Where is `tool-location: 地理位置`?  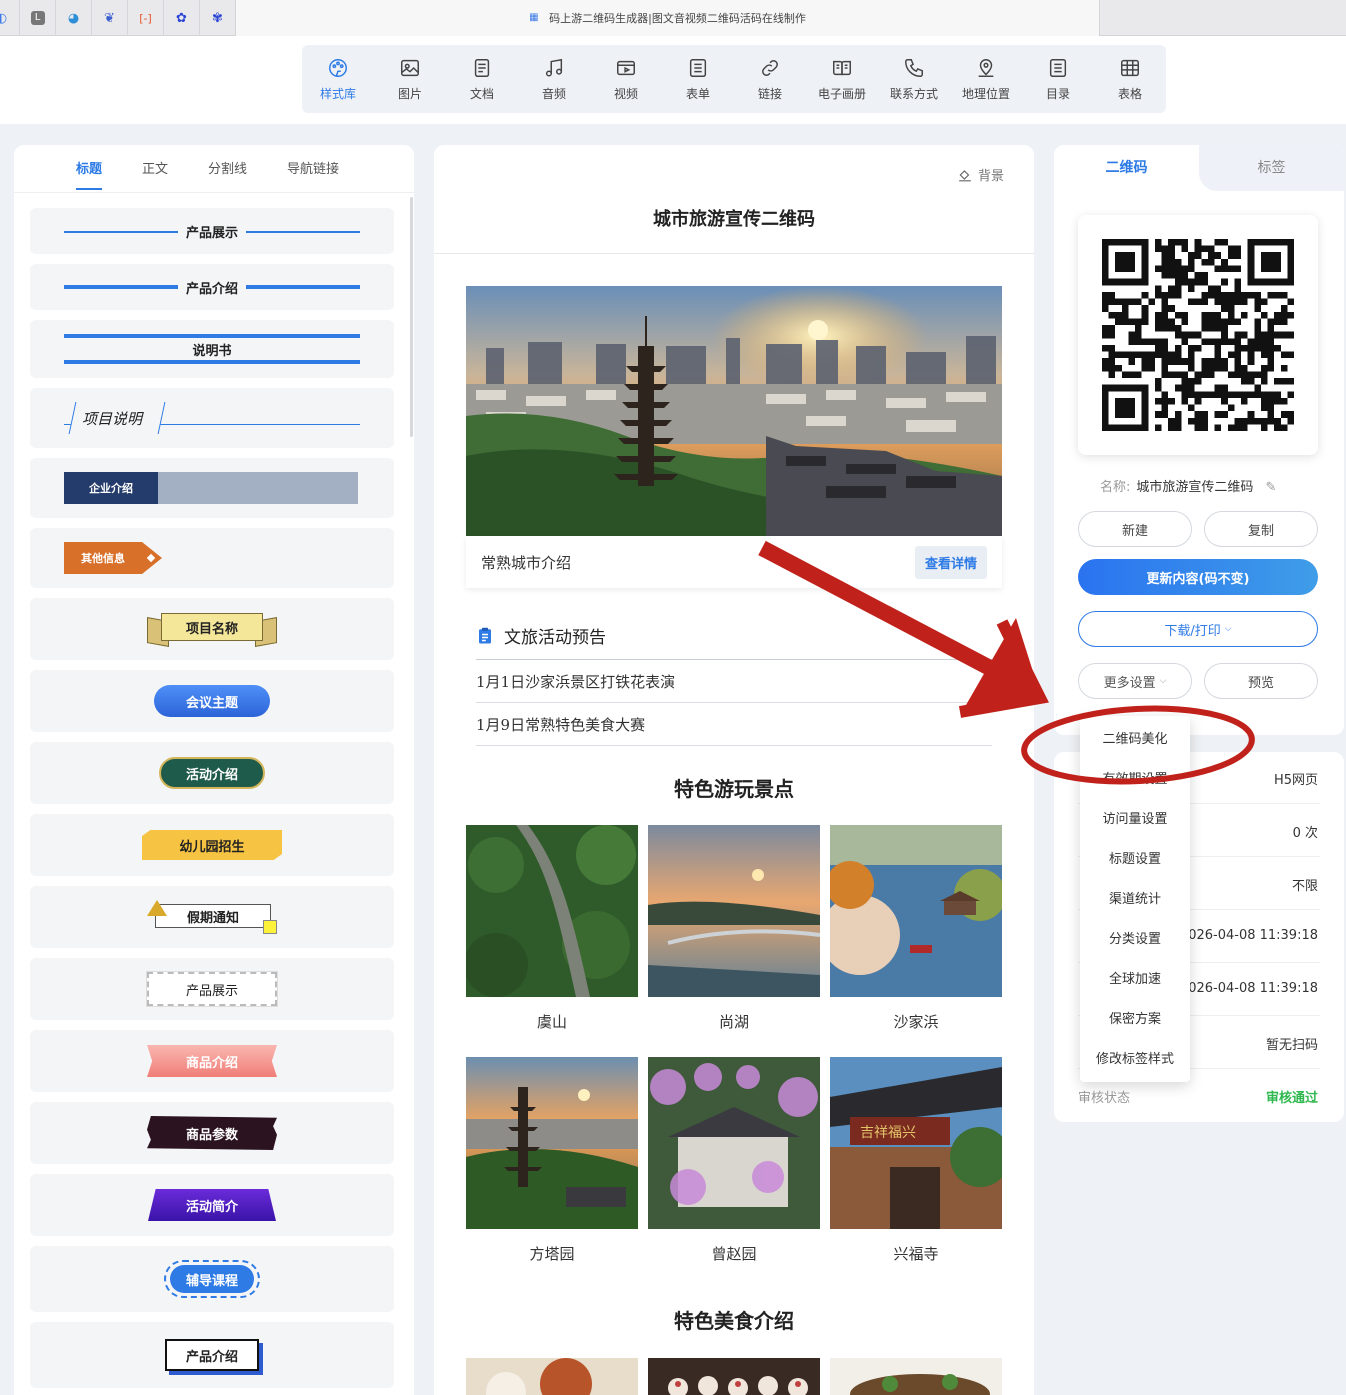
tool-location: 地理位置 is located at coordinates (986, 79).